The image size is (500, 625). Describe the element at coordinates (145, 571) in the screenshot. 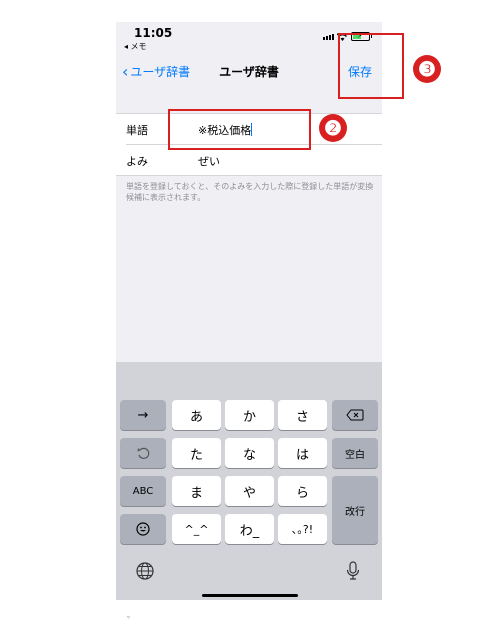

I see `globe-icon` at that location.